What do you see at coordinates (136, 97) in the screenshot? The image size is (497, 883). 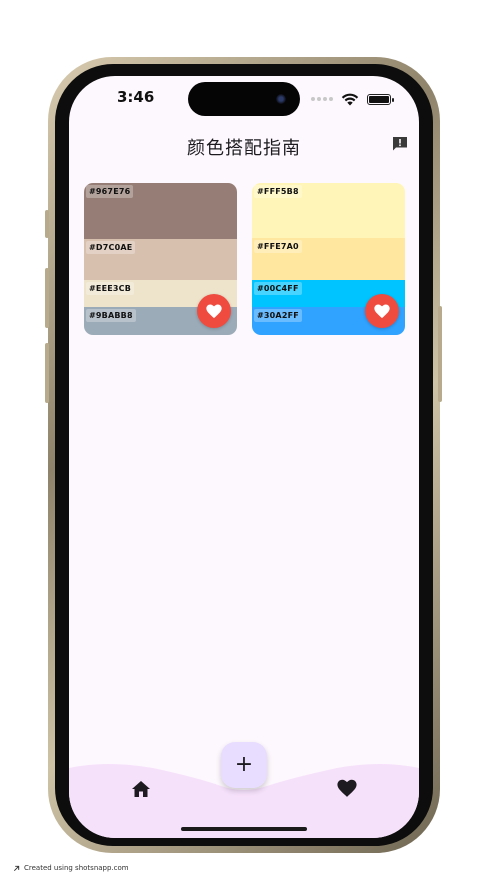 I see `status-time: 3:46` at bounding box center [136, 97].